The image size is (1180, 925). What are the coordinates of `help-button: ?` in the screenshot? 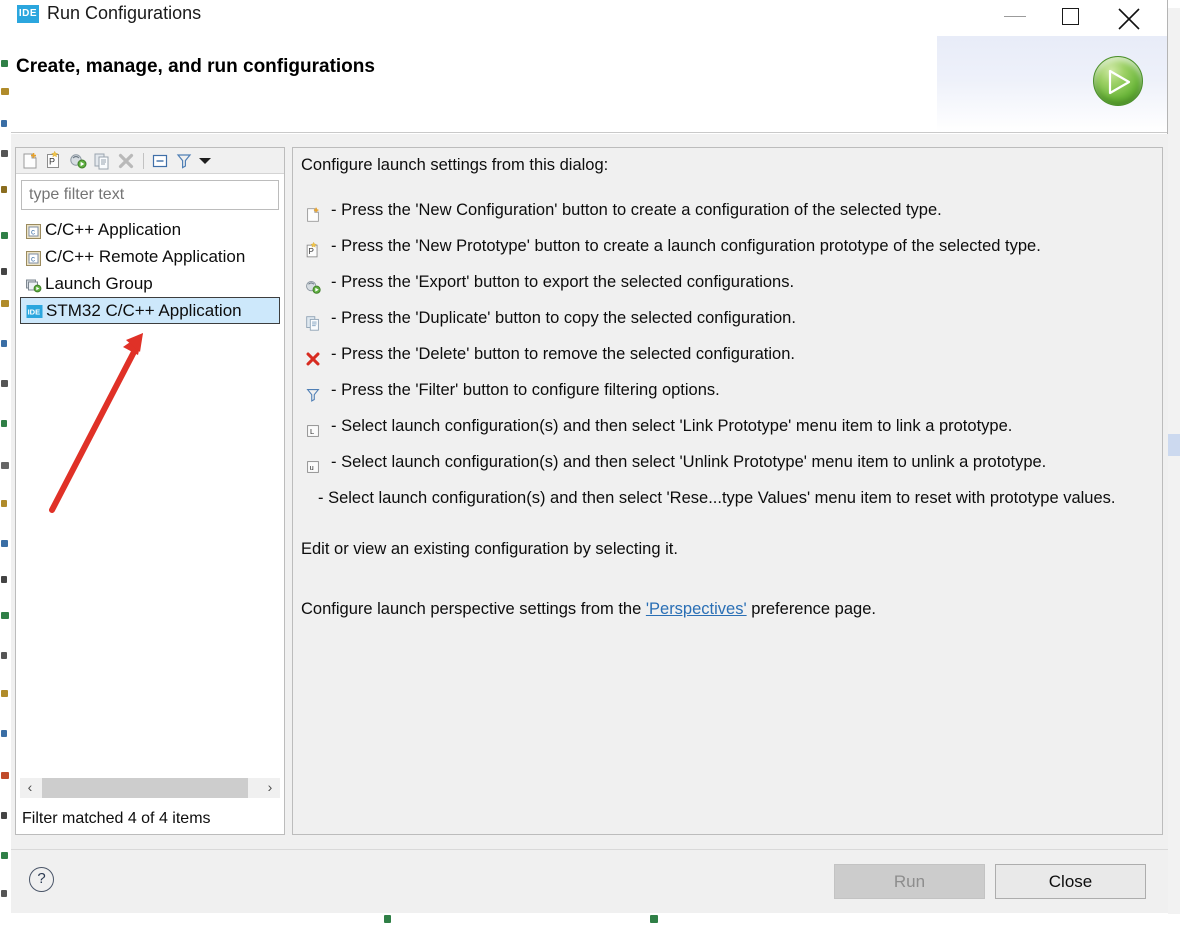 It's located at (41, 879).